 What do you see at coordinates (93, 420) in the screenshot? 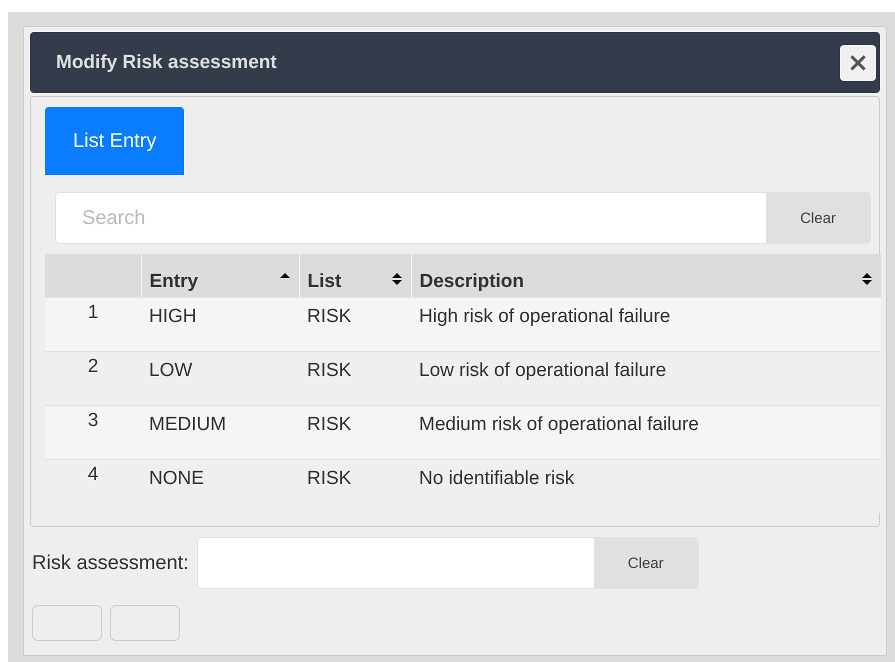
I see `row-number: 3` at bounding box center [93, 420].